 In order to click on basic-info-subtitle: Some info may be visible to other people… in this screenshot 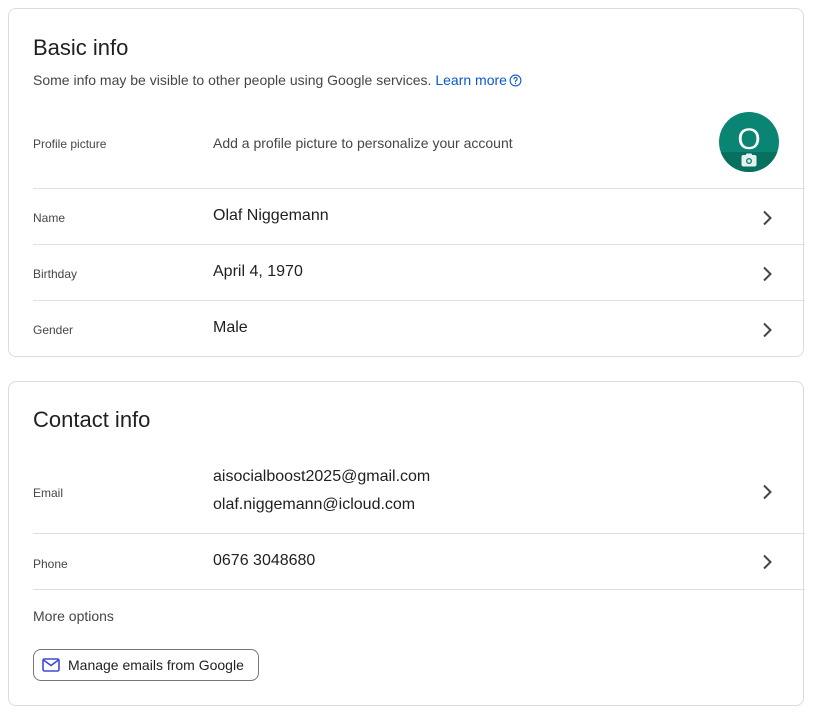, I will do `click(277, 80)`.